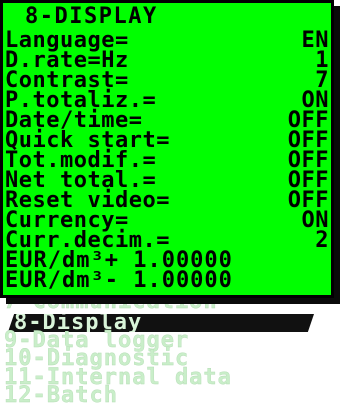 This screenshot has width=344, height=408. What do you see at coordinates (322, 240) in the screenshot?
I see `setting-value: 2` at bounding box center [322, 240].